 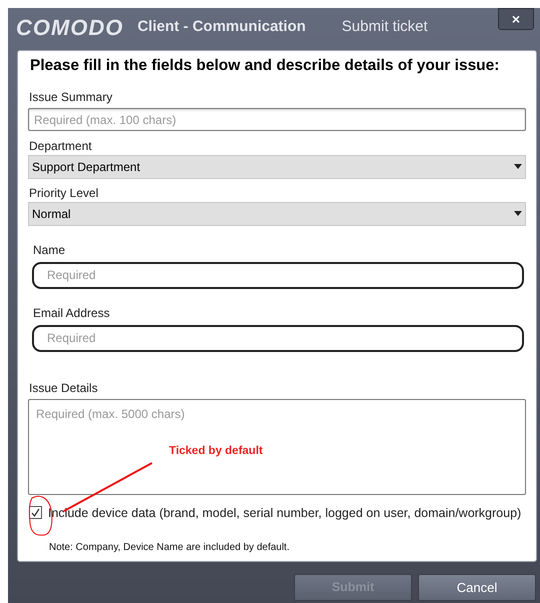 What do you see at coordinates (385, 26) in the screenshot?
I see `window-subtitle: Submit ticket` at bounding box center [385, 26].